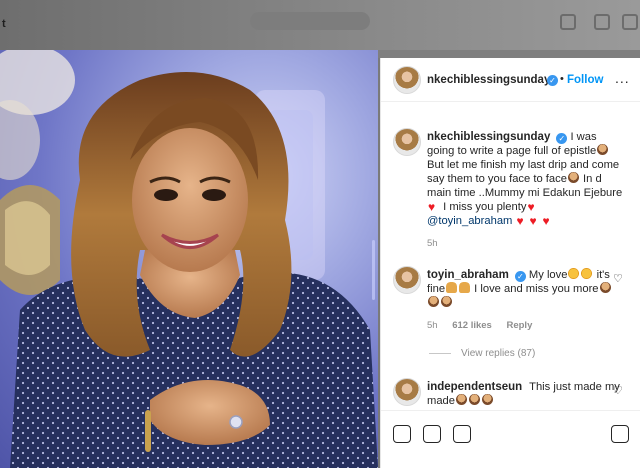 The height and width of the screenshot is (468, 640). Describe the element at coordinates (432, 325) in the screenshot. I see `comment-time: 5h` at that location.